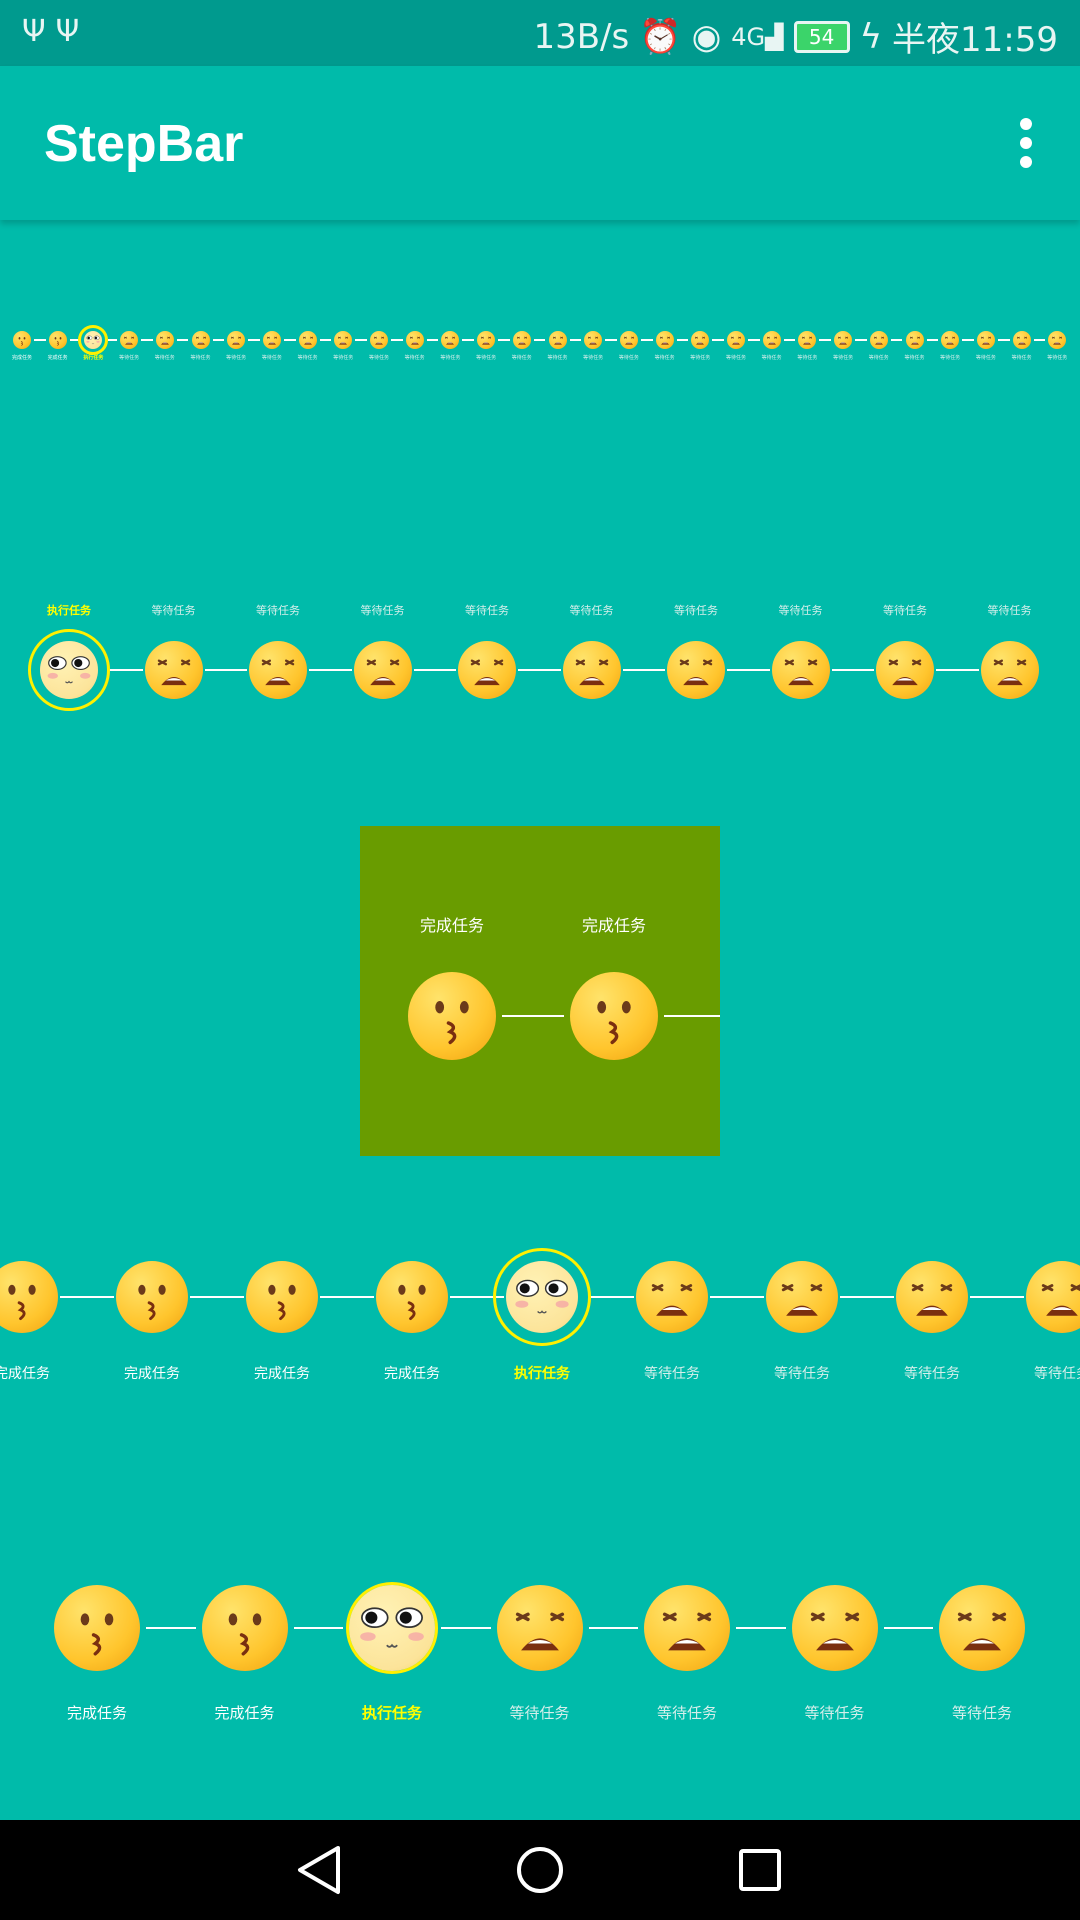 This screenshot has width=1080, height=1920. I want to click on recents-icon, so click(760, 1870).